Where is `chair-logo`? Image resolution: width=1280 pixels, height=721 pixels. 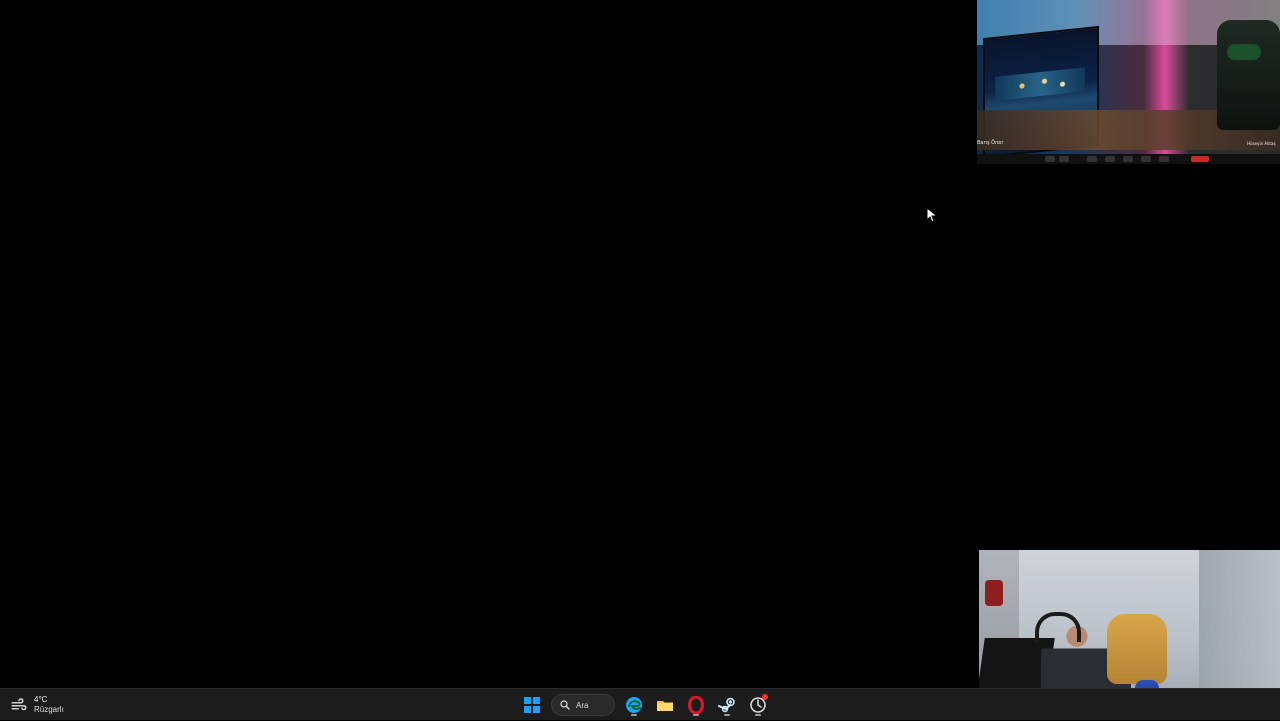 chair-logo is located at coordinates (1244, 52).